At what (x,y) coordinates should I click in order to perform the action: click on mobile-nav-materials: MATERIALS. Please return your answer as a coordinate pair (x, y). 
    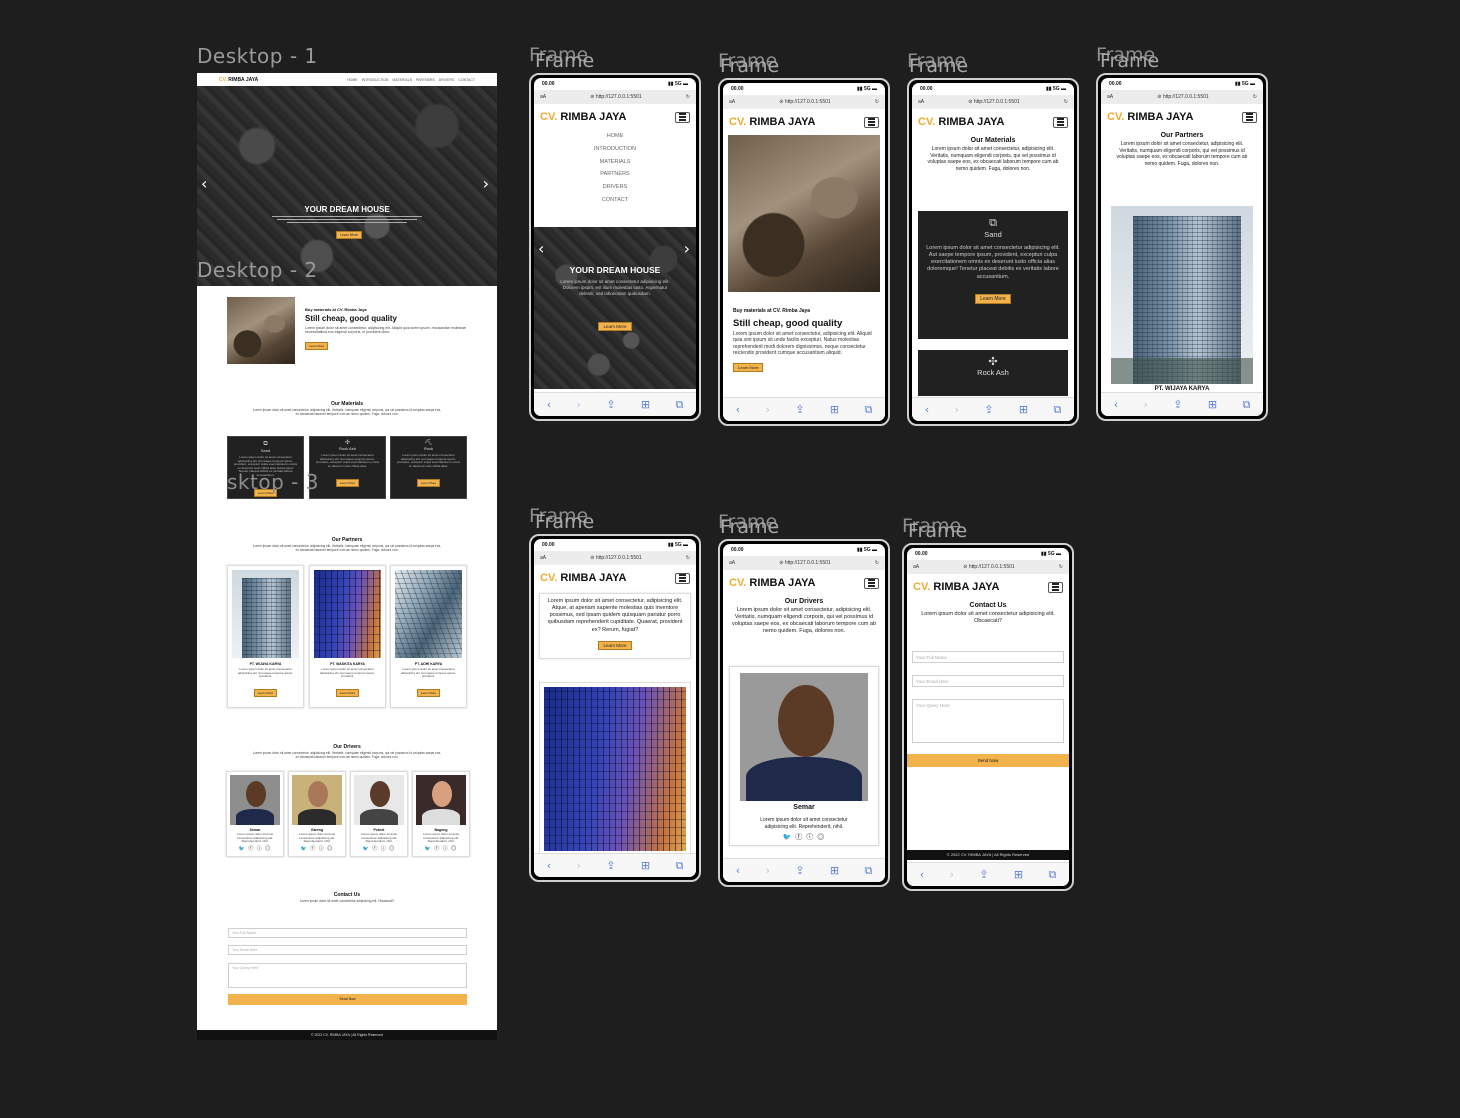
    Looking at the image, I should click on (615, 162).